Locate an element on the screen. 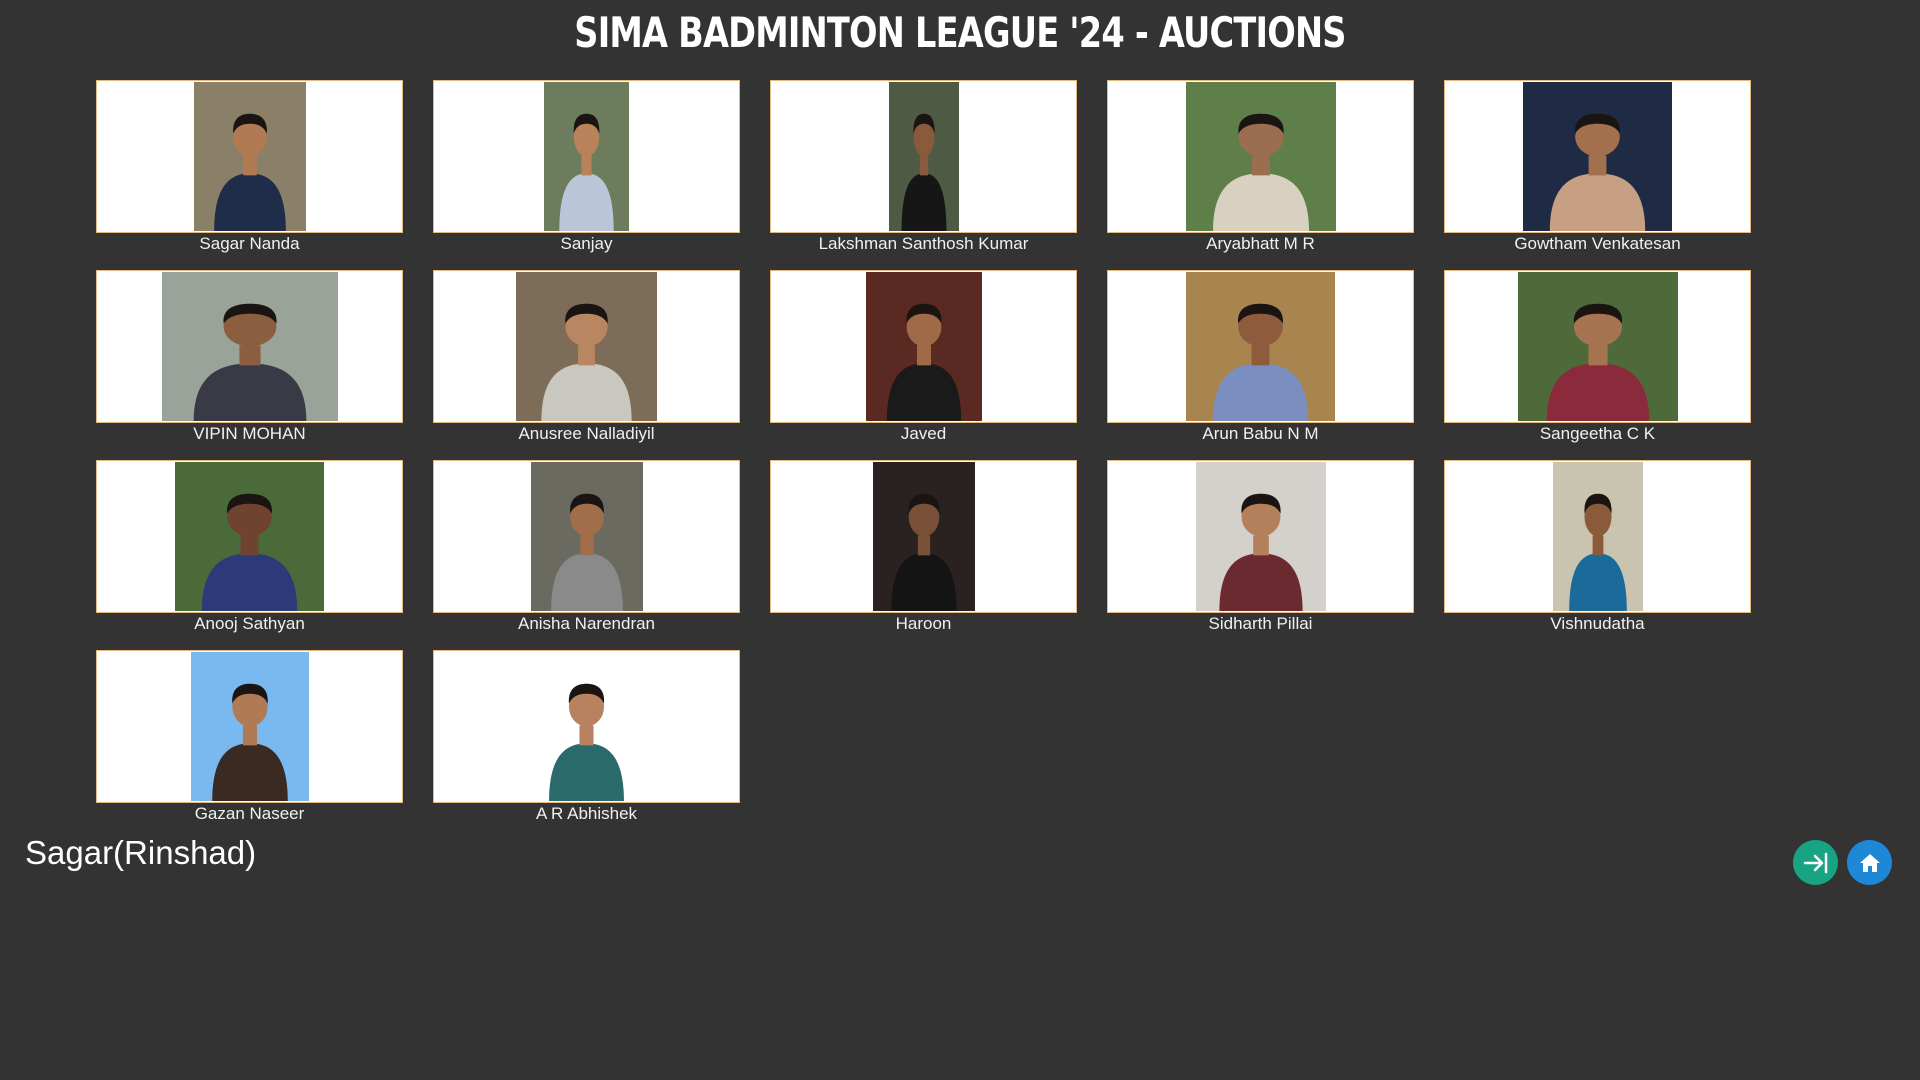 This screenshot has width=1920, height=1080. player-name: Anisha Narendran is located at coordinates (586, 623).